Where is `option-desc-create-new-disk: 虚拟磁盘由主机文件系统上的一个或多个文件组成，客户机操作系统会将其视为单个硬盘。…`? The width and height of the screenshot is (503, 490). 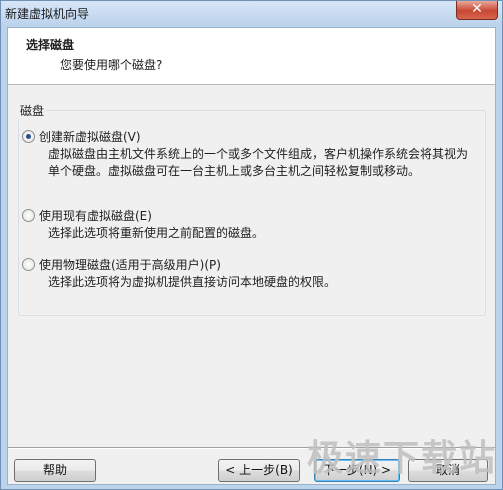 option-desc-create-new-disk: 虚拟磁盘由主机文件系统上的一个或多个文件组成，客户机操作系统会将其视为单个硬盘。… is located at coordinates (258, 162).